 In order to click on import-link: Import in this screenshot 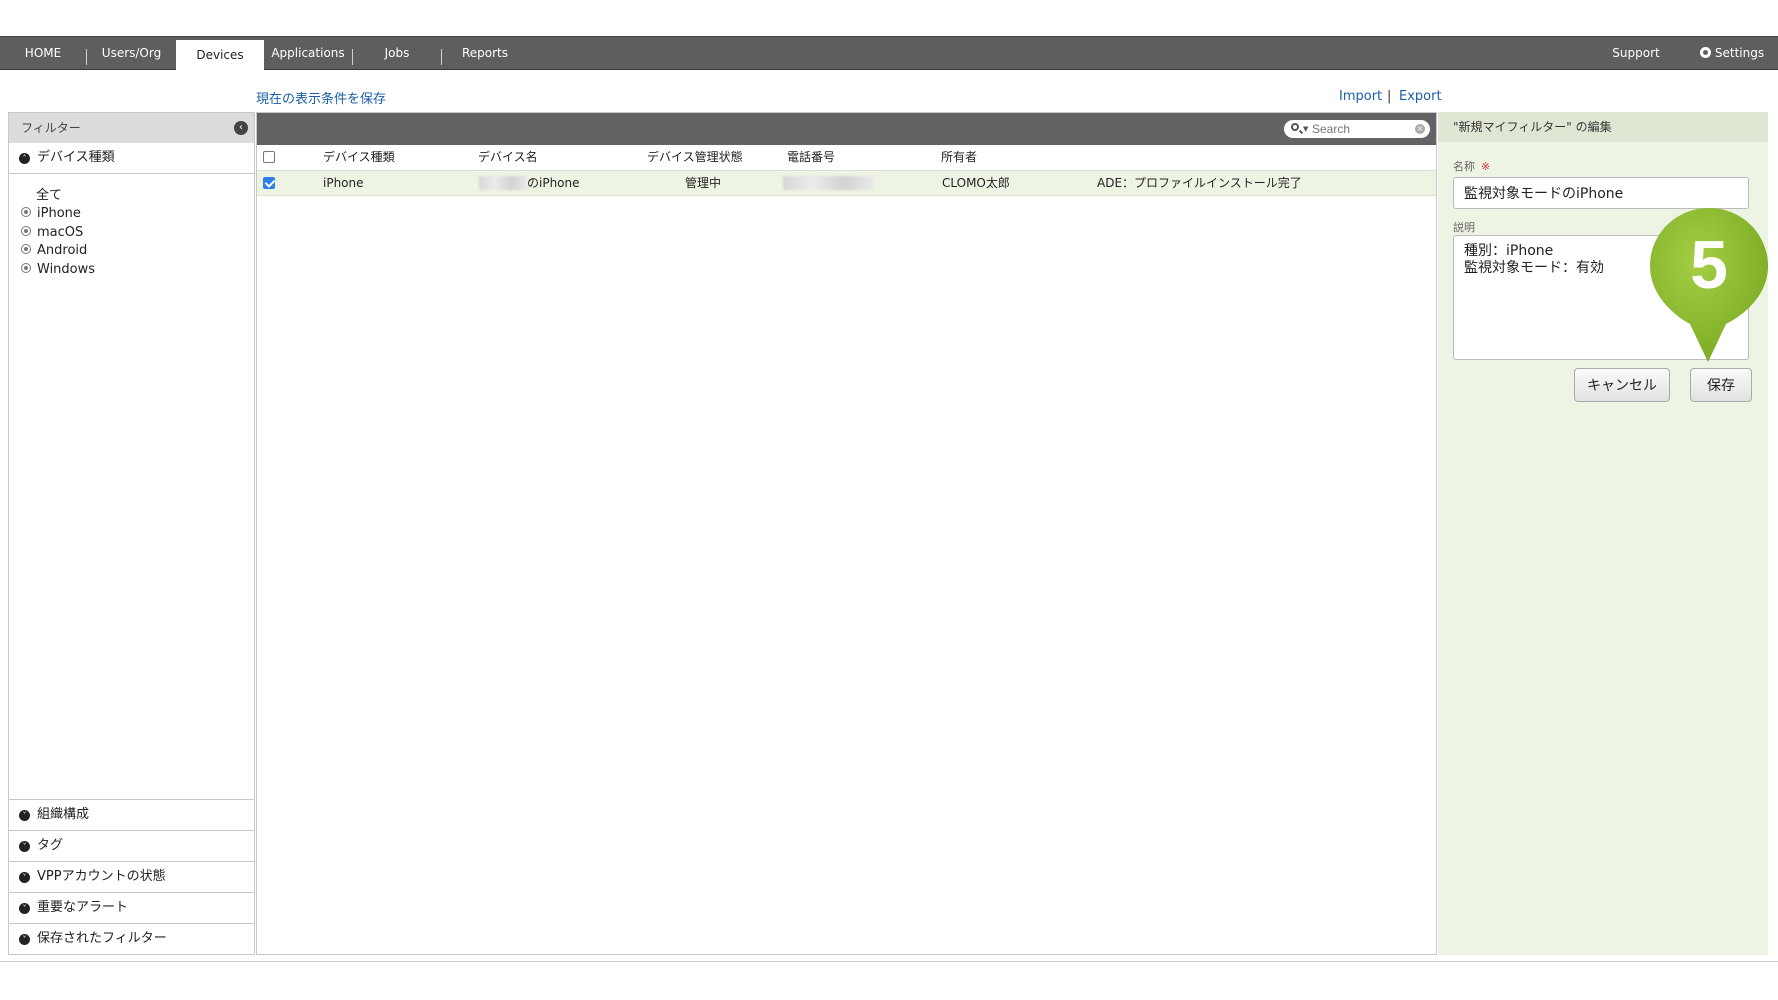, I will do `click(1360, 96)`.